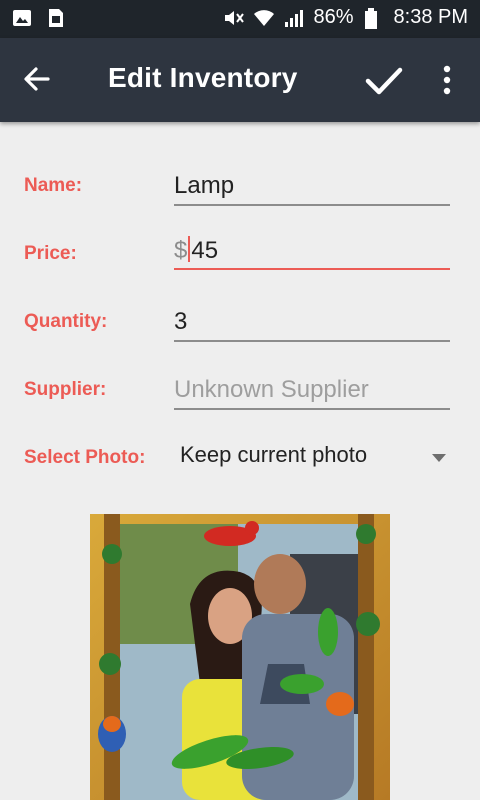 This screenshot has height=800, width=480. Describe the element at coordinates (56, 18) in the screenshot. I see `sim-icon` at that location.